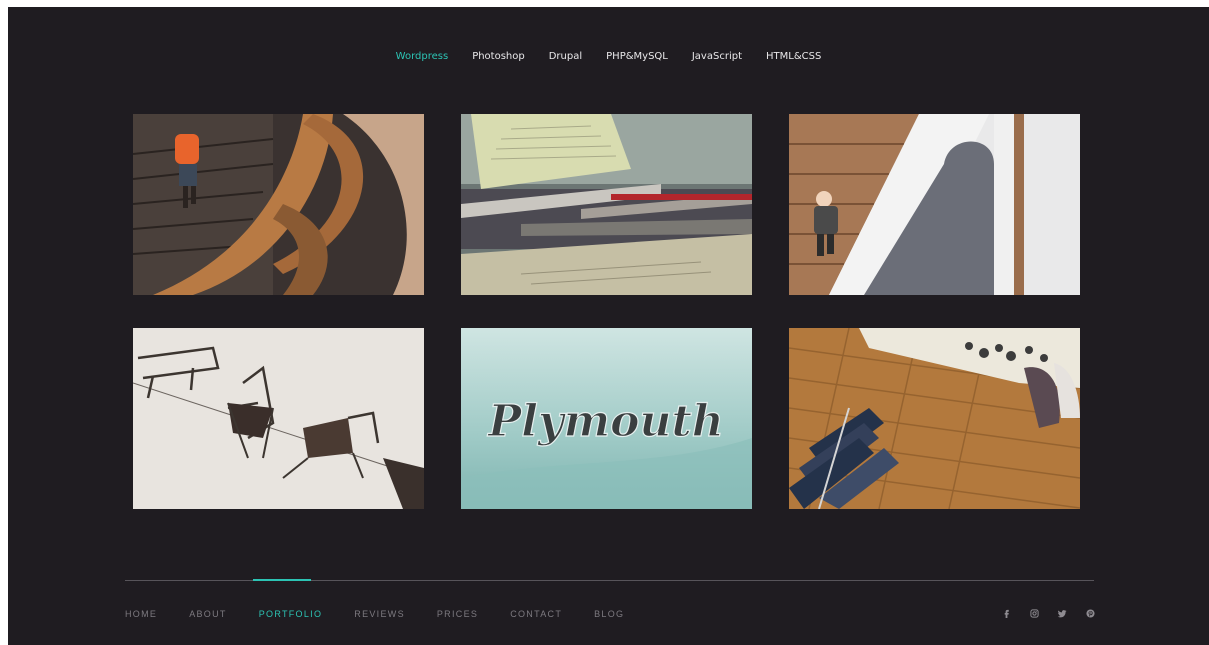 The width and height of the screenshot is (1209, 645). I want to click on pens-on-desk-photo, so click(606, 204).